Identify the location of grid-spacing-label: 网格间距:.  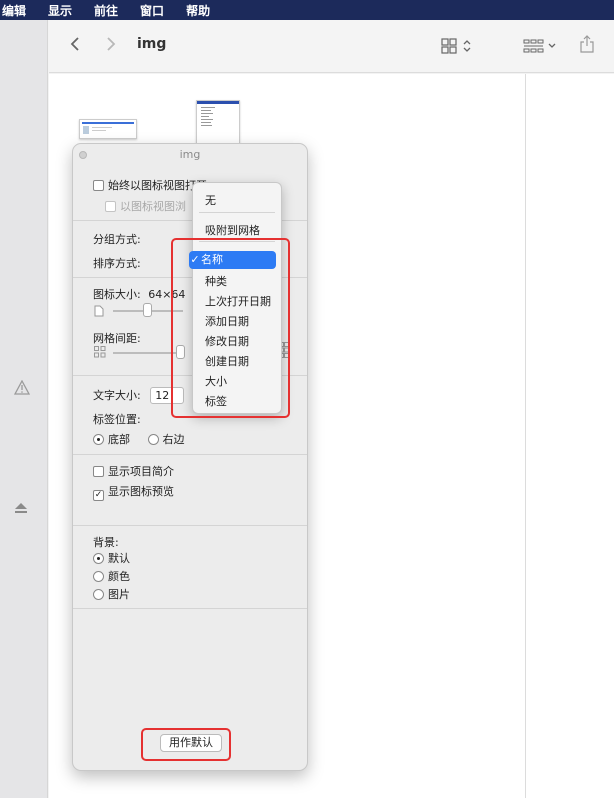
(117, 338).